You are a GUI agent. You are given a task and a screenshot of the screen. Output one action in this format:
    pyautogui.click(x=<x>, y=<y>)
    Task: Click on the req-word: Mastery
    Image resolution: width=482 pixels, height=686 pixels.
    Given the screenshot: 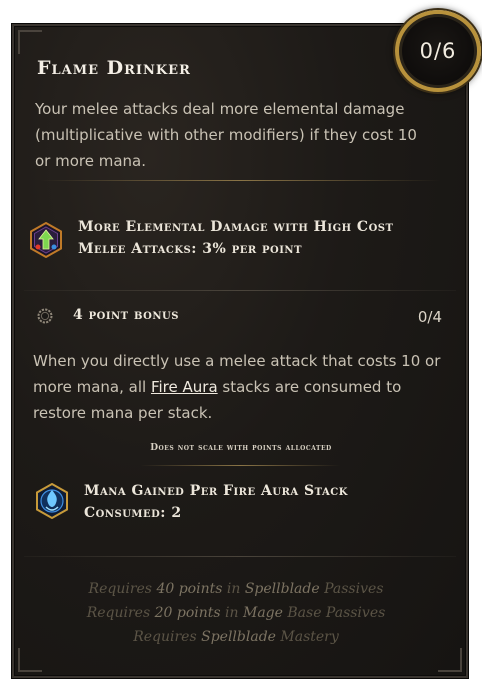 What is the action you would take?
    pyautogui.click(x=309, y=637)
    